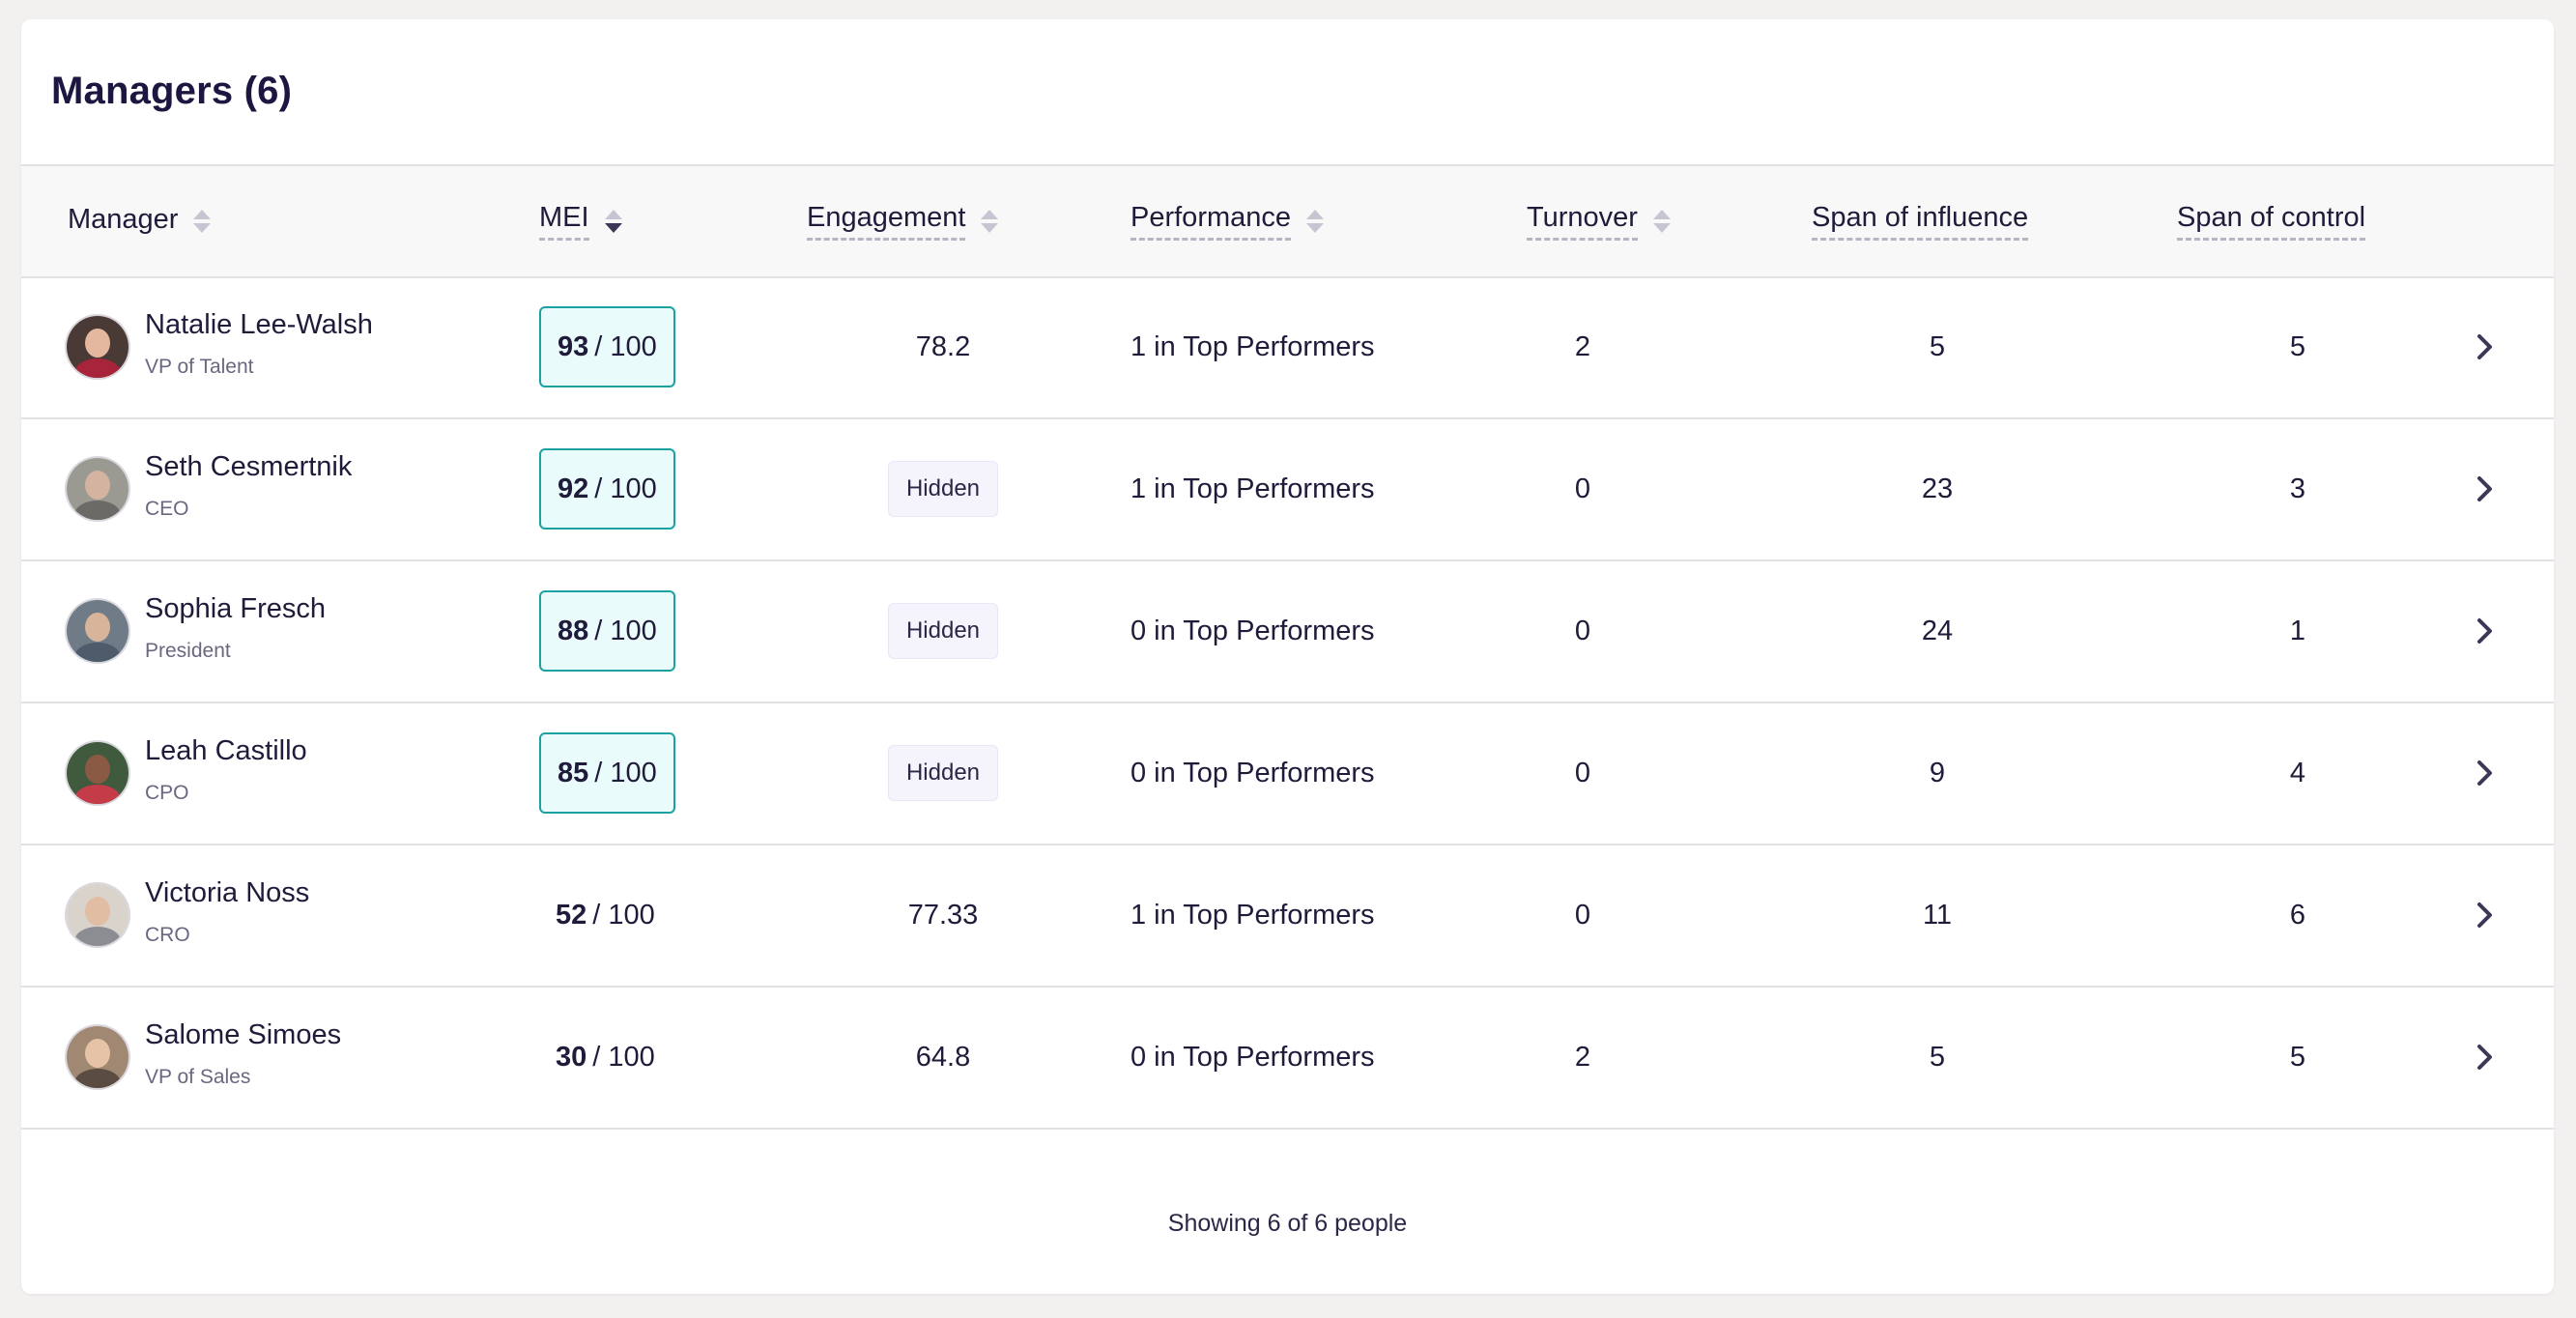  I want to click on mei-cell: 92/ 100, so click(607, 488).